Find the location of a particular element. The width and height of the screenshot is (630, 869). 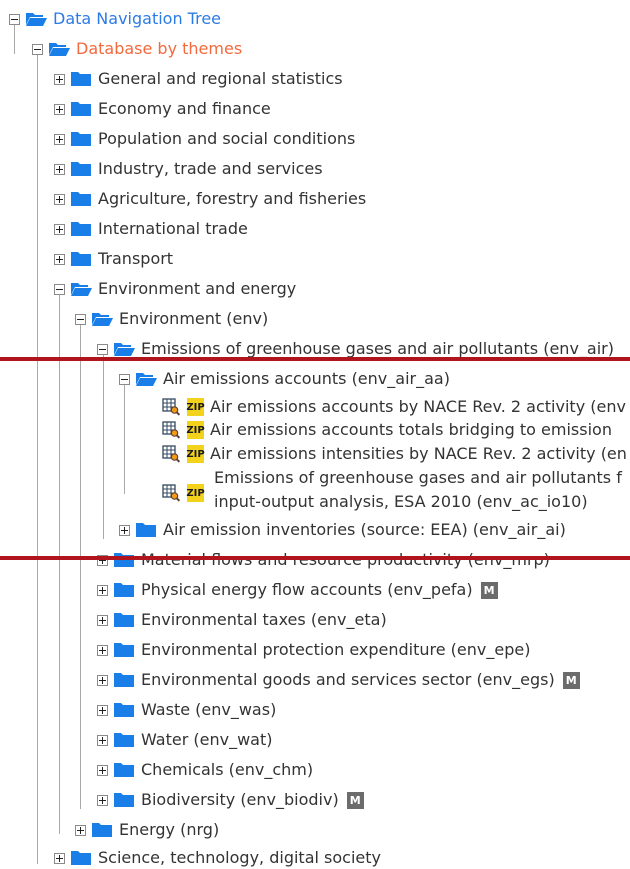

tree-node-label: Data Navigation Tree is located at coordinates (137, 19).